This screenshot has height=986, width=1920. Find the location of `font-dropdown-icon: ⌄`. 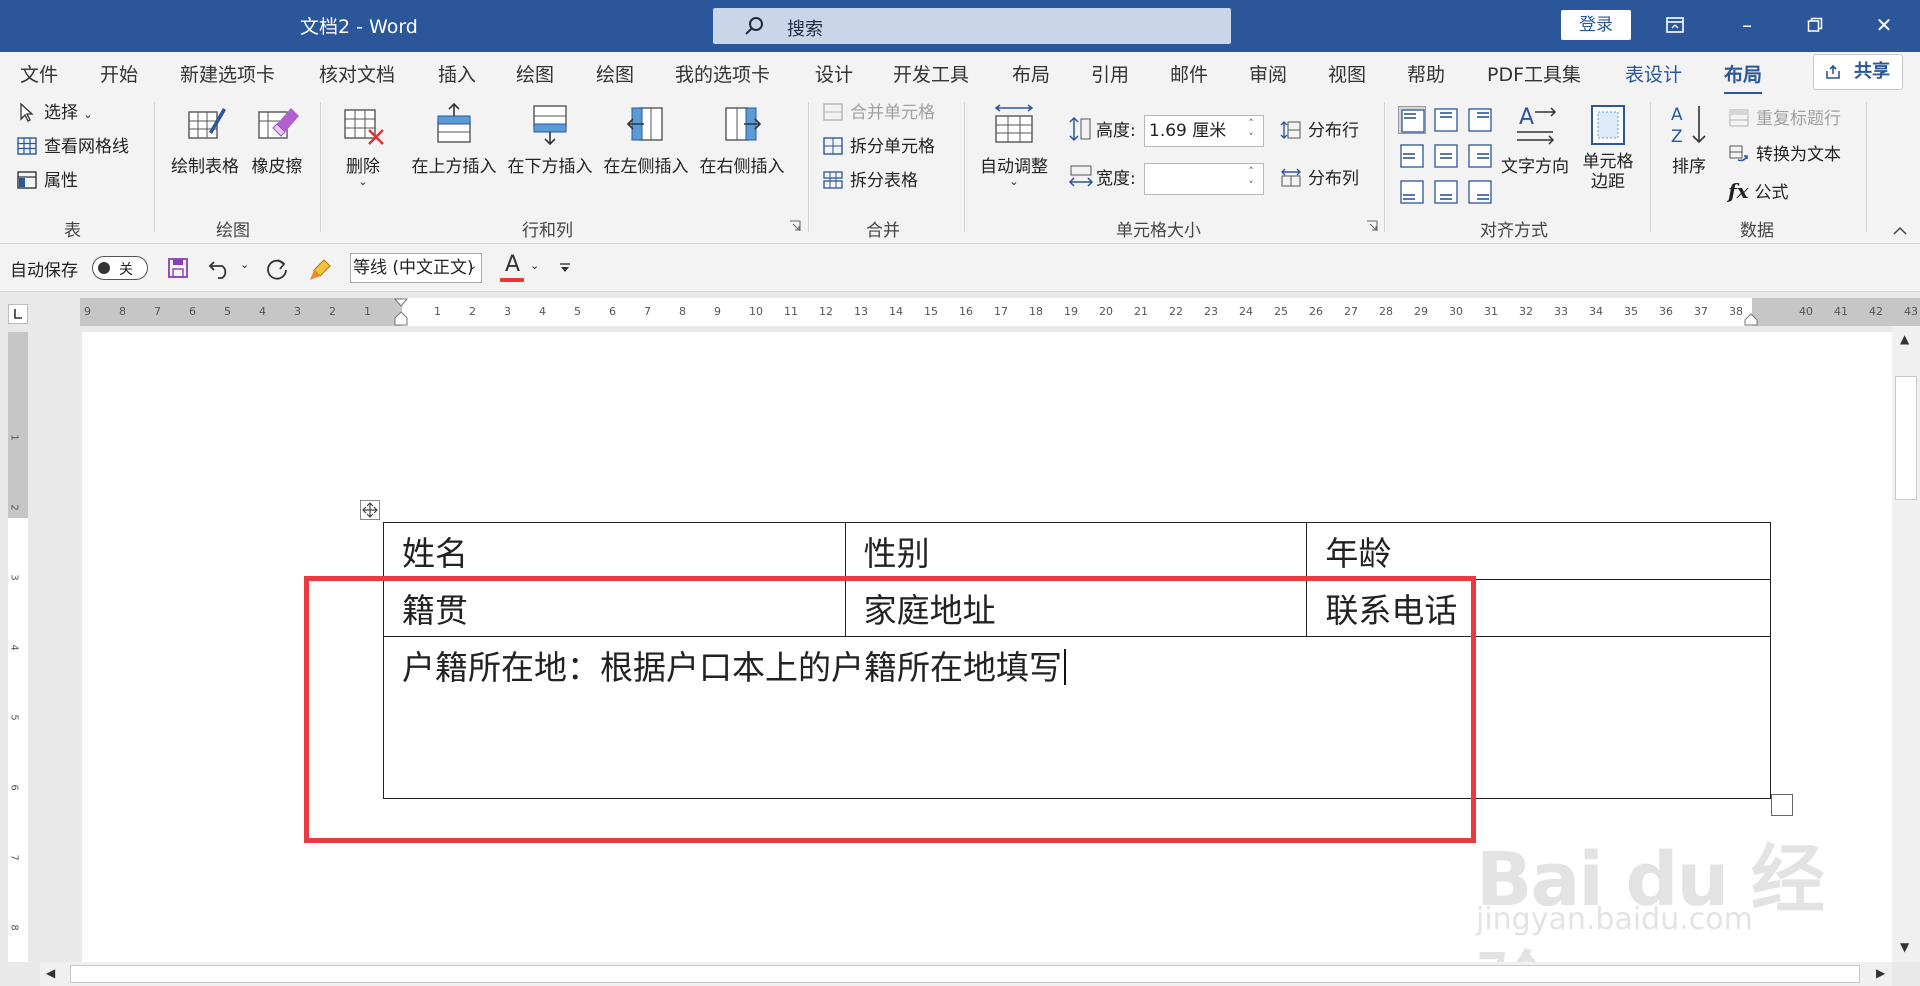

font-dropdown-icon: ⌄ is located at coordinates (472, 265).